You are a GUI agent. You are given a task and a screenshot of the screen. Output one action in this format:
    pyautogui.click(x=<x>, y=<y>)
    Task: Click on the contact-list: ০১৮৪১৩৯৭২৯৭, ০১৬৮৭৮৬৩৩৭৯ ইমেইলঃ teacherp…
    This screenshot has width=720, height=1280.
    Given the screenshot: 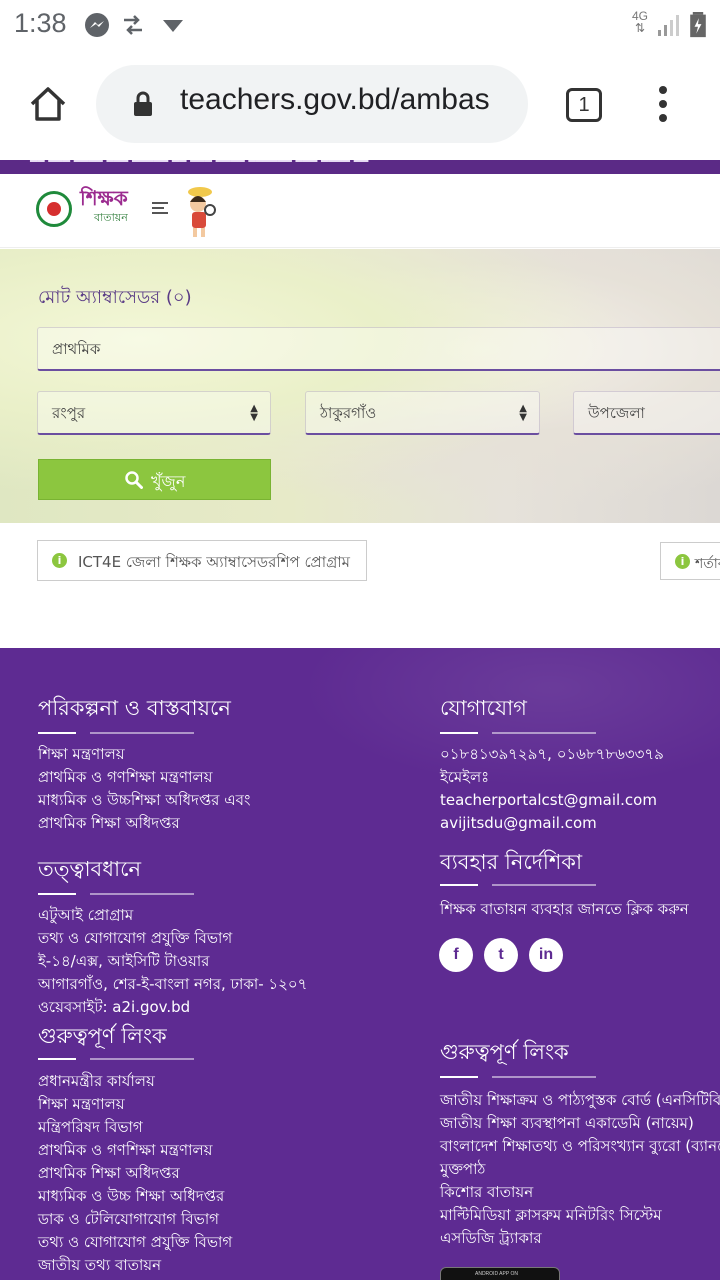 What is the action you would take?
    pyautogui.click(x=552, y=789)
    